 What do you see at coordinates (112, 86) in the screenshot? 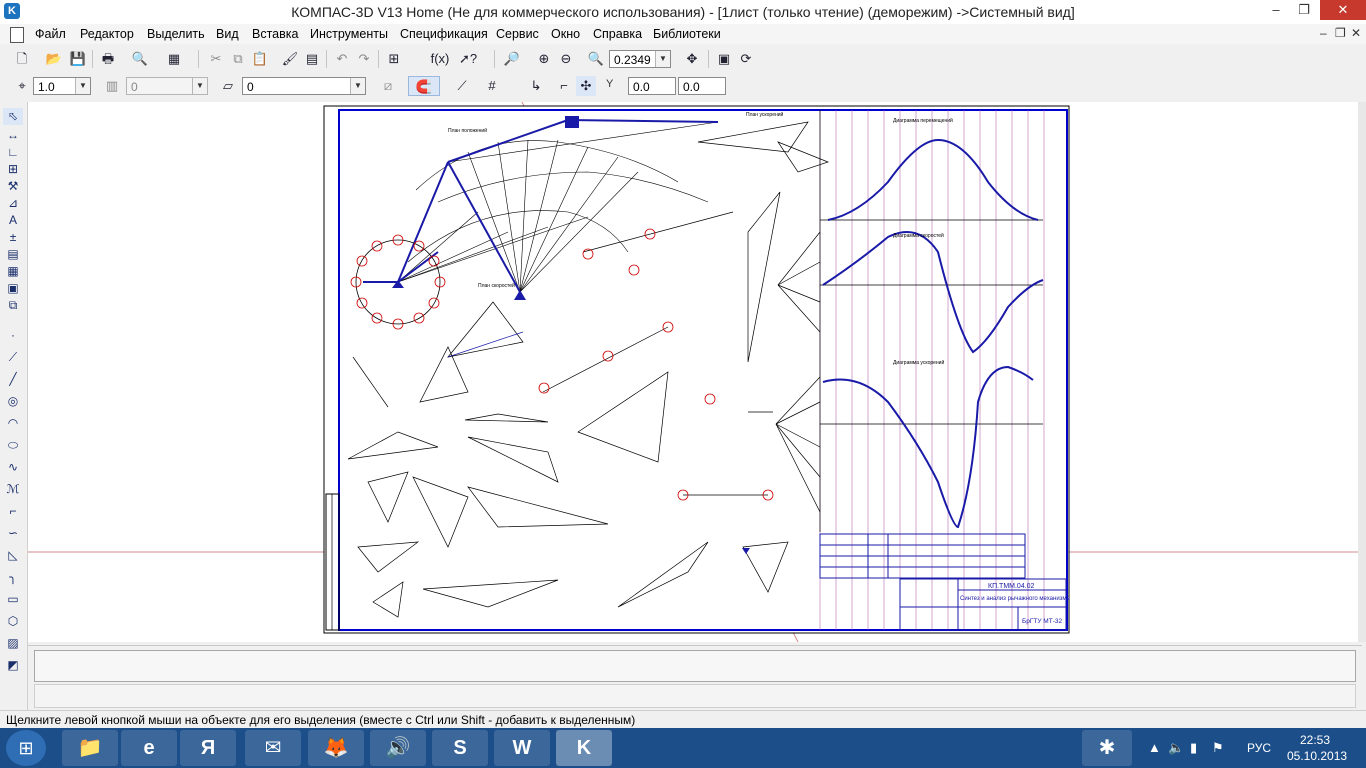
I see `state-icon: ▥` at bounding box center [112, 86].